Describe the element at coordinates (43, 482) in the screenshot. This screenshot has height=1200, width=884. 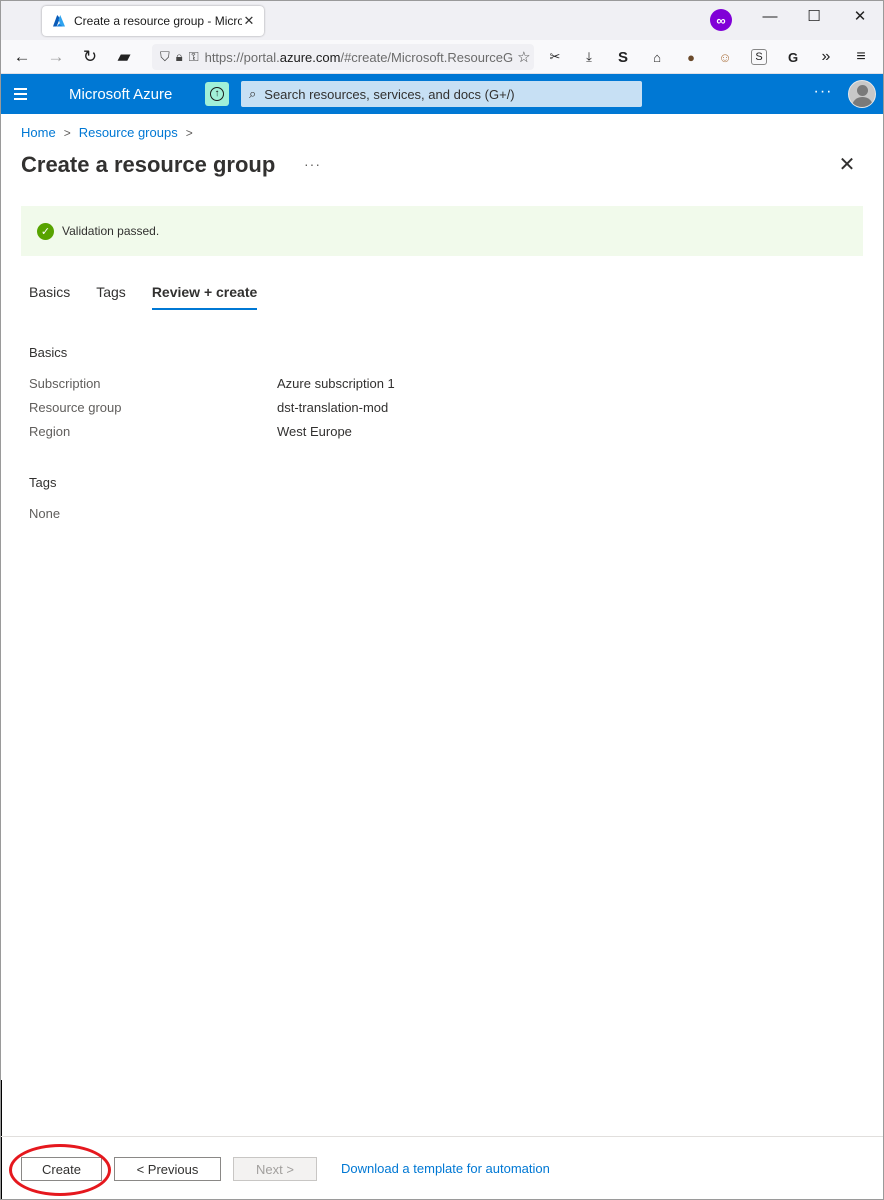
I see `tags-section-heading: Tags` at that location.